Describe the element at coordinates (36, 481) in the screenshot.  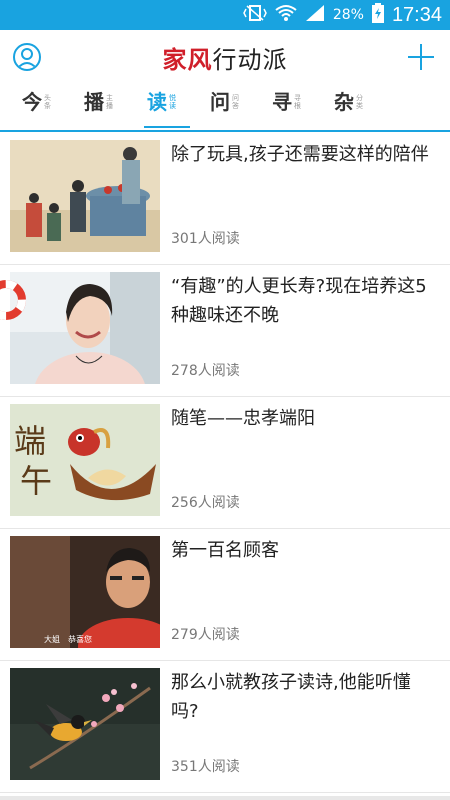
I see `thumb-text-wu: 午` at that location.